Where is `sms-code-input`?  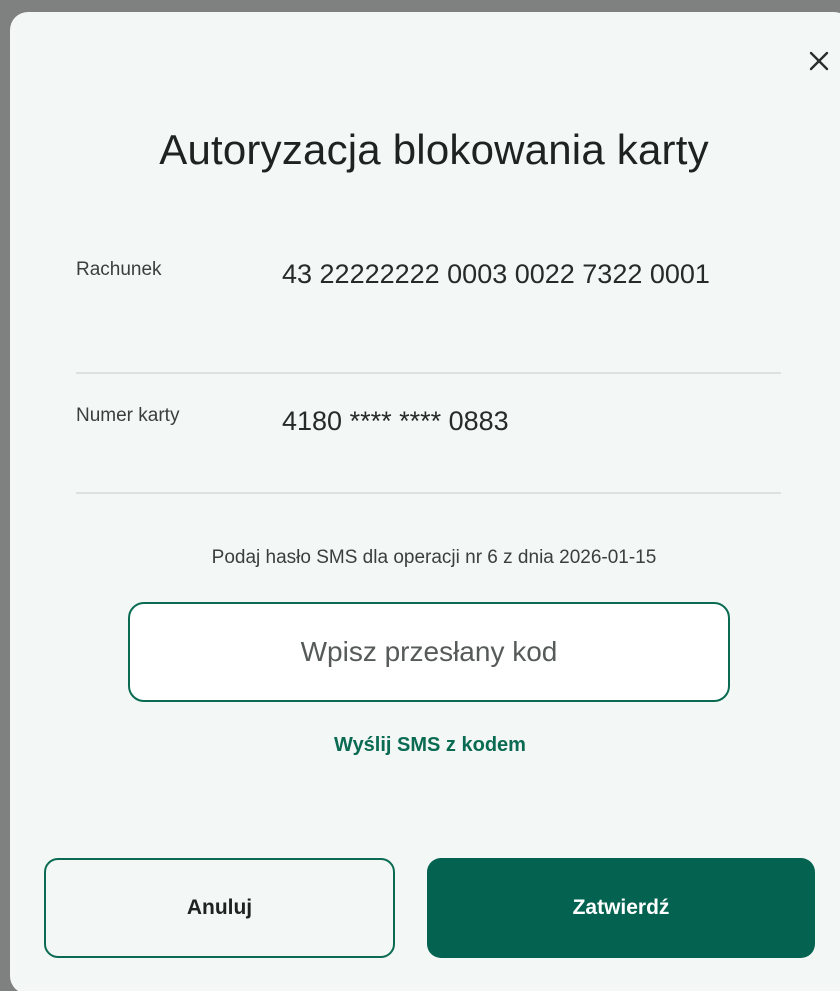
sms-code-input is located at coordinates (429, 652).